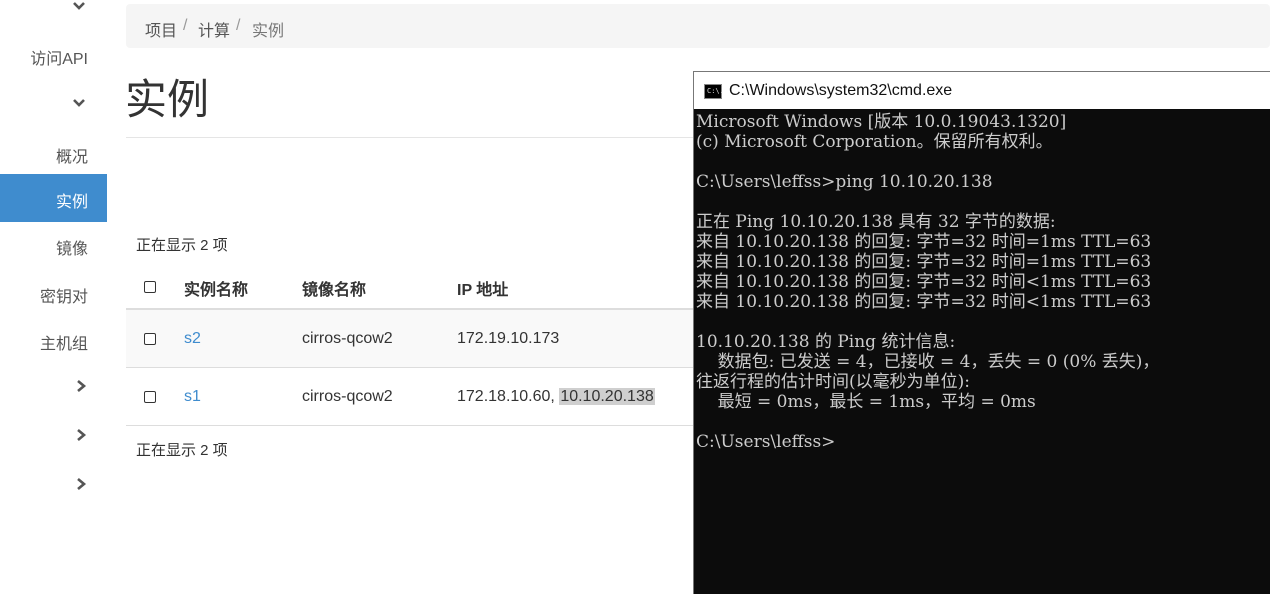 The height and width of the screenshot is (594, 1270). Describe the element at coordinates (607, 396) in the screenshot. I see `ip-address-selected-text: 10.10.20.138` at that location.